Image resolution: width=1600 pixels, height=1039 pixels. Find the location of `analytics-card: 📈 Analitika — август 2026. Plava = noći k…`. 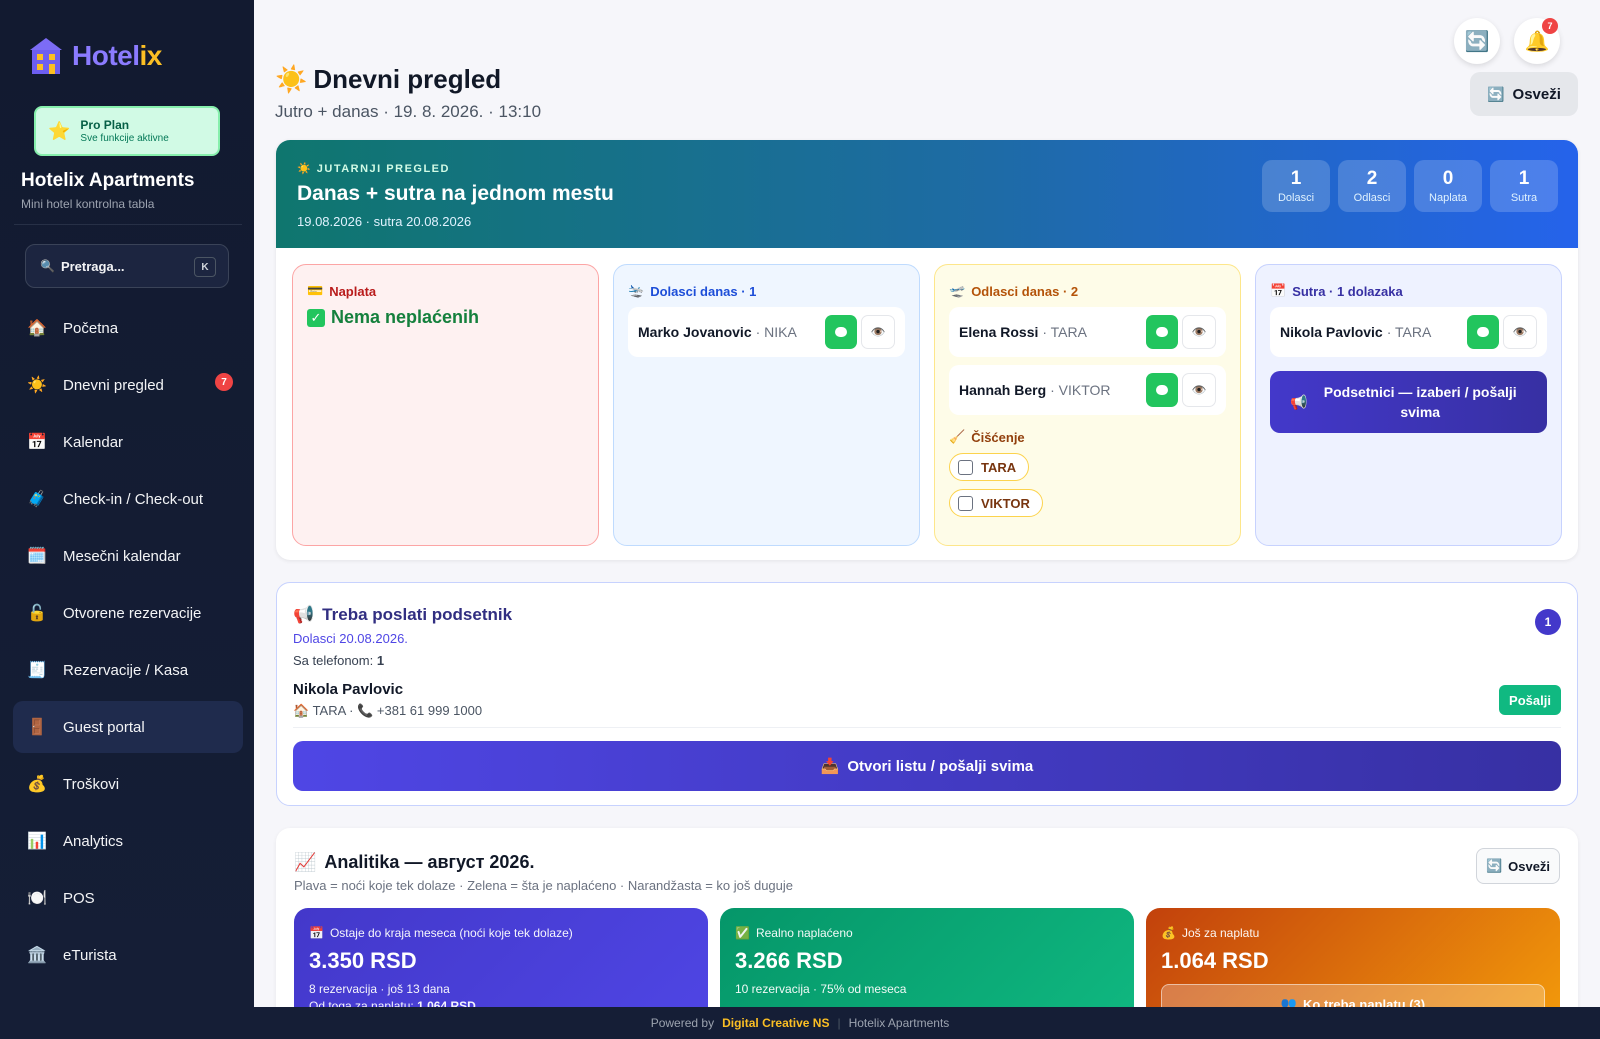

analytics-card: 📈 Analitika — август 2026. Plava = noći k… is located at coordinates (927, 917).